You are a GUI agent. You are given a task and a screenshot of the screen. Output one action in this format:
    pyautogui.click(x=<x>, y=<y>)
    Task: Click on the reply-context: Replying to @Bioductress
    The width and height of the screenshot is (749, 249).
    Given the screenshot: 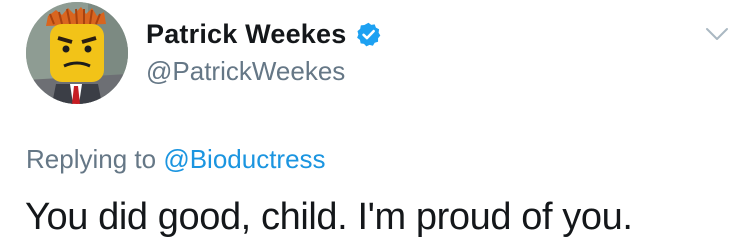 What is the action you would take?
    pyautogui.click(x=176, y=159)
    